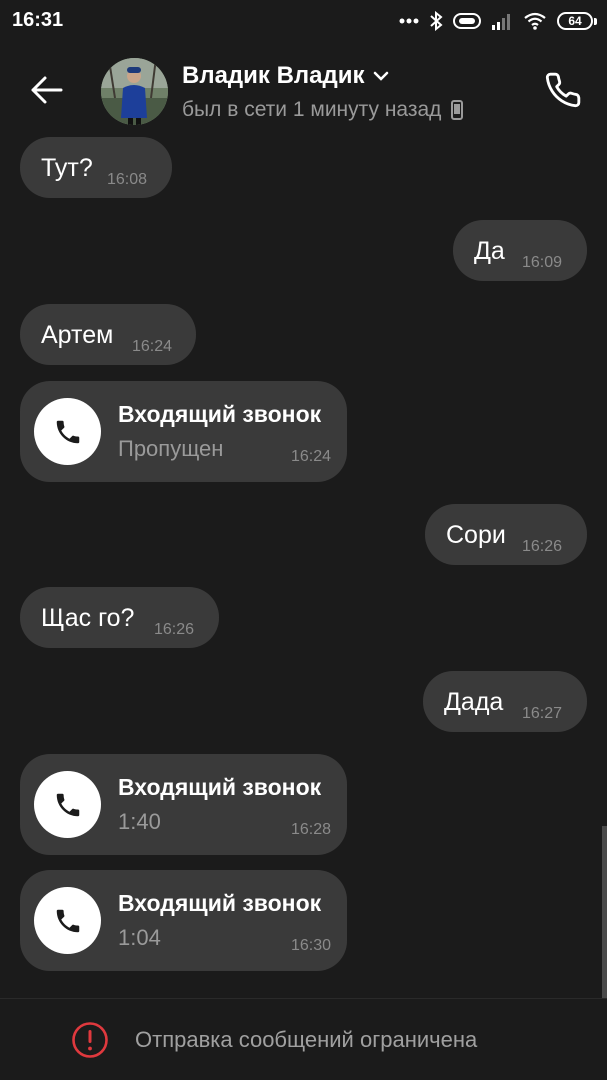 The height and width of the screenshot is (1080, 607). I want to click on signal-icon, so click(502, 21).